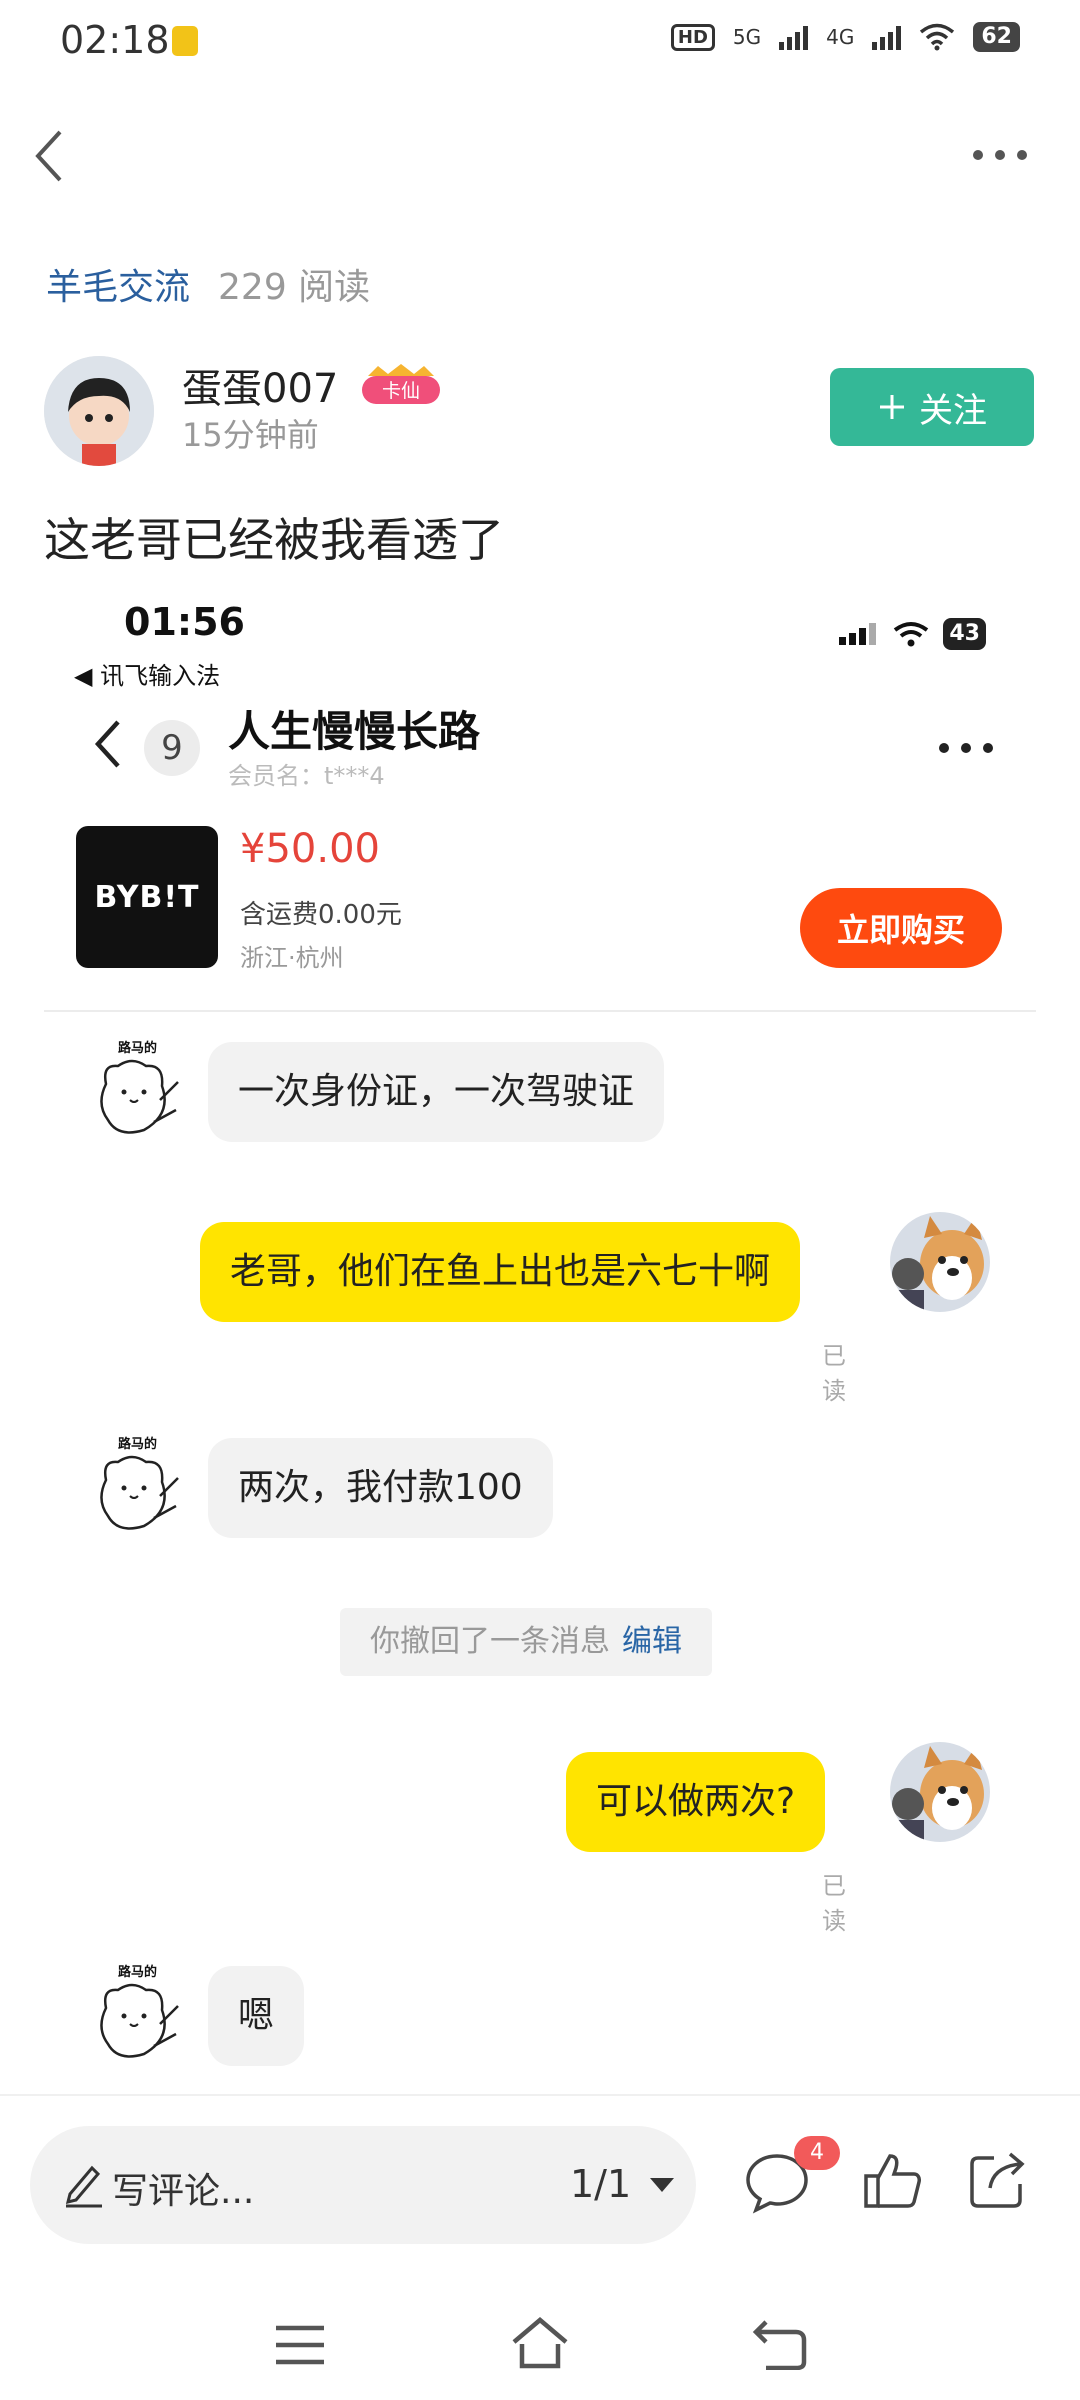 Image resolution: width=1080 pixels, height=2400 pixels. Describe the element at coordinates (83, 2186) in the screenshot. I see `pencil-icon` at that location.